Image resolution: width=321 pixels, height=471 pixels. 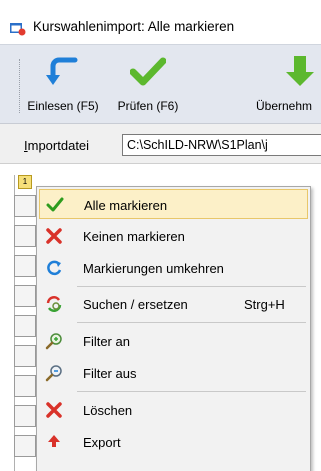 I want to click on menu-item-export: Export, so click(x=173, y=442).